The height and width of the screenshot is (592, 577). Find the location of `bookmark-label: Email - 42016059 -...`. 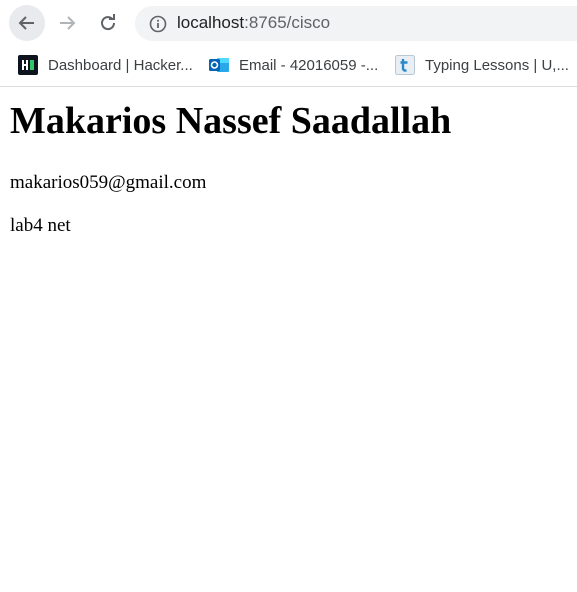

bookmark-label: Email - 42016059 -... is located at coordinates (309, 65).